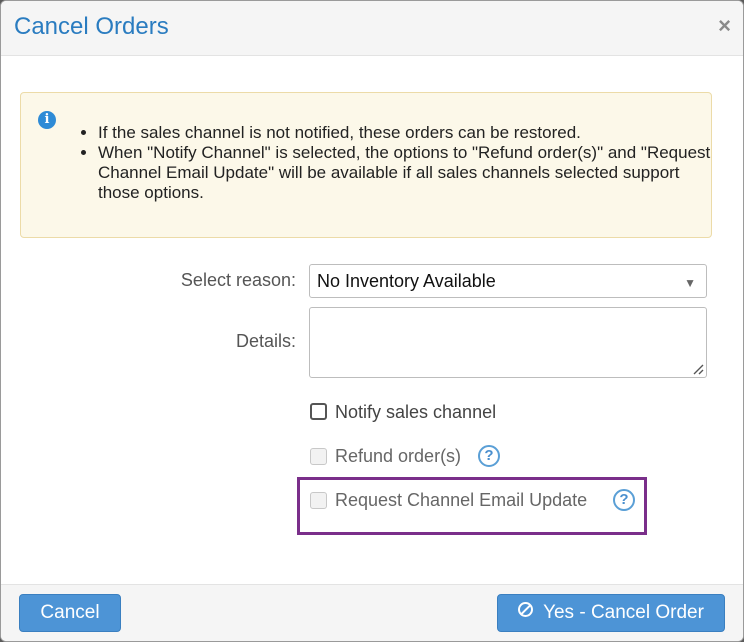 This screenshot has width=744, height=642. Describe the element at coordinates (698, 369) in the screenshot. I see `resize-grip-icon` at that location.